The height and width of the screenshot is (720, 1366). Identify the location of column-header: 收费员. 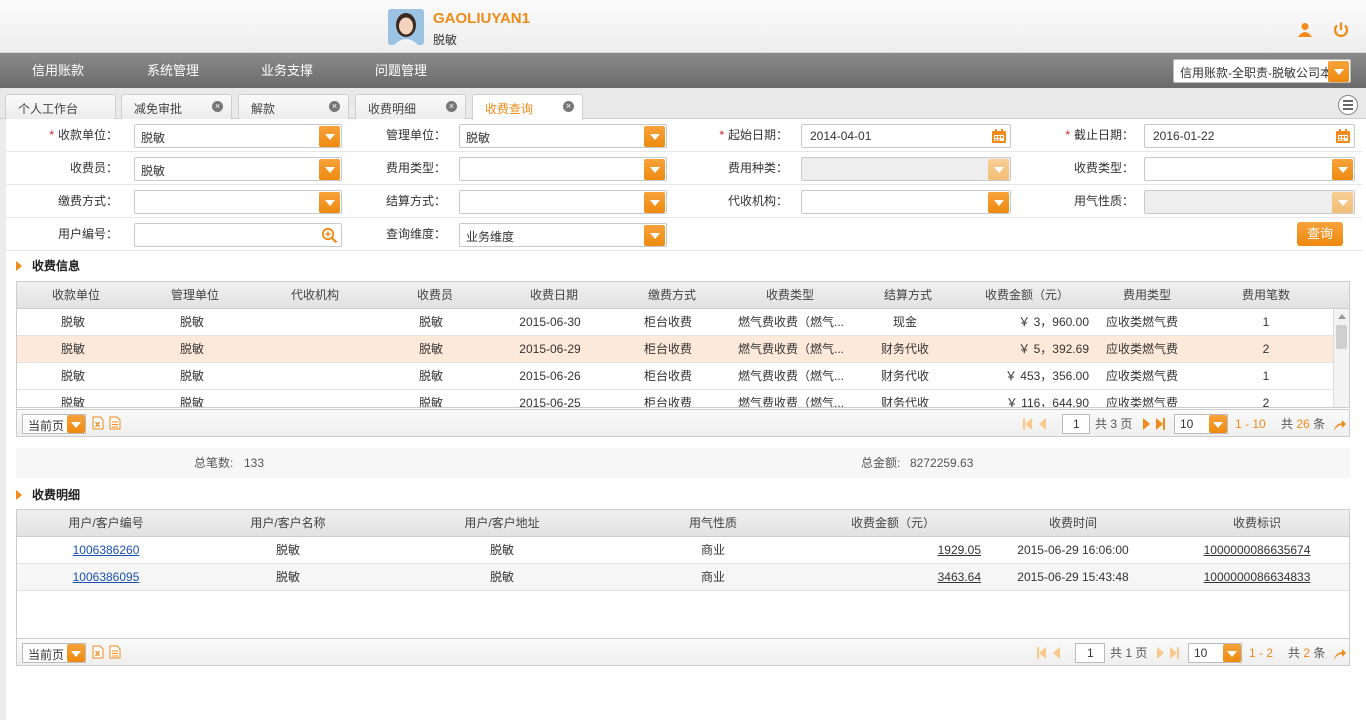
(435, 295).